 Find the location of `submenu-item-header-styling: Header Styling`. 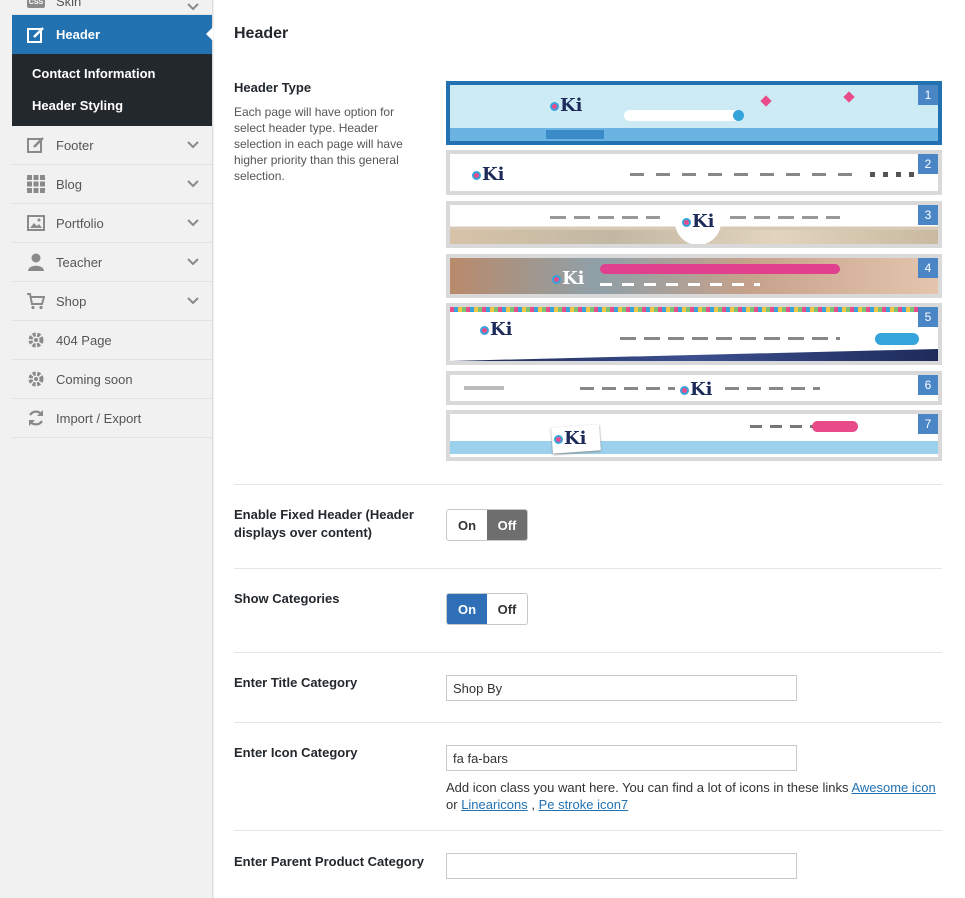

submenu-item-header-styling: Header Styling is located at coordinates (112, 106).